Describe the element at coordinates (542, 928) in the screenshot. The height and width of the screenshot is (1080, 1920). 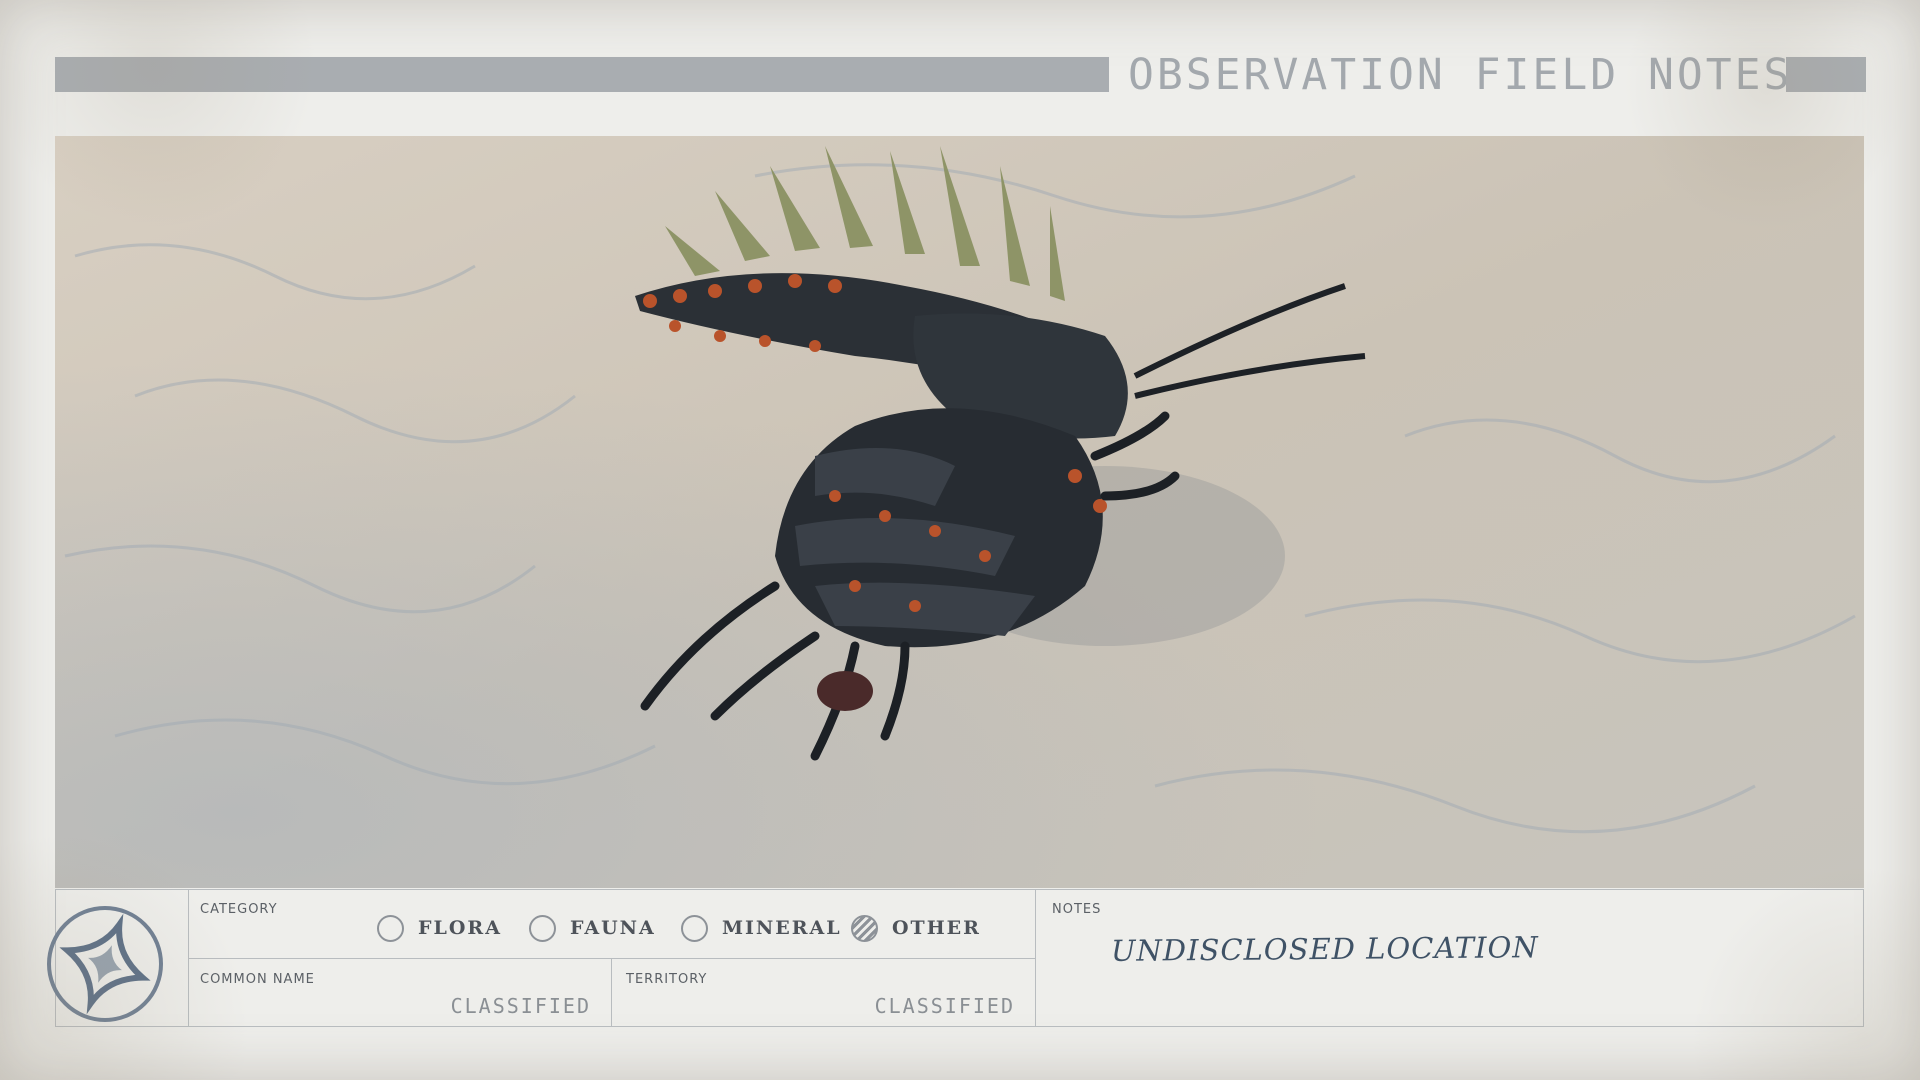
I see `fauna-radio` at that location.